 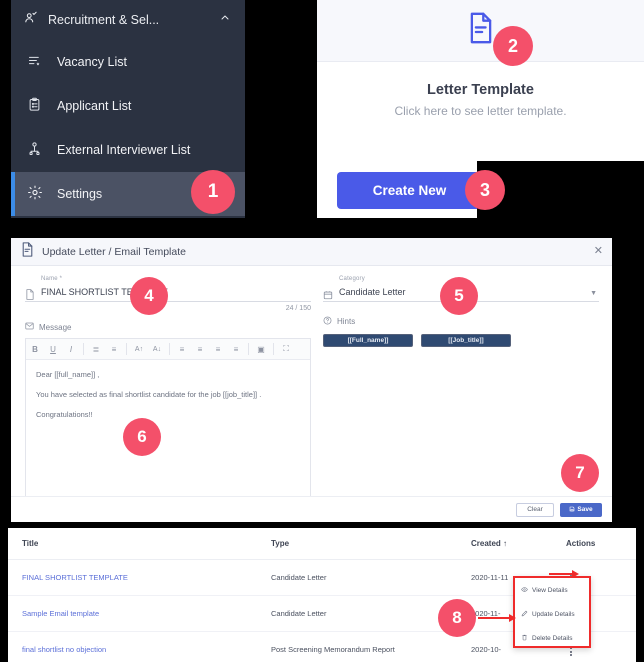 I want to click on sidebar-item-vacancy-list: Vacancy List, so click(x=128, y=62).